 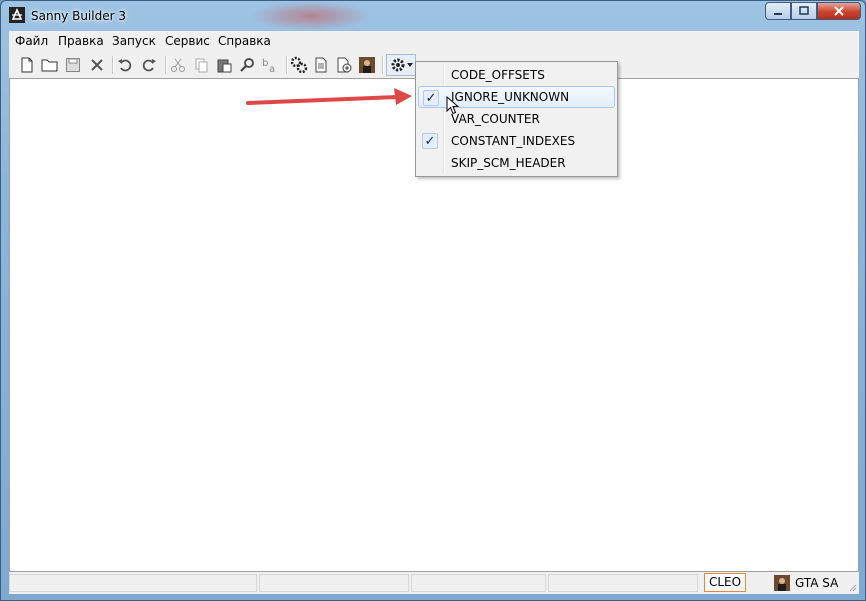 What do you see at coordinates (272, 68) in the screenshot?
I see `svg-text: a` at bounding box center [272, 68].